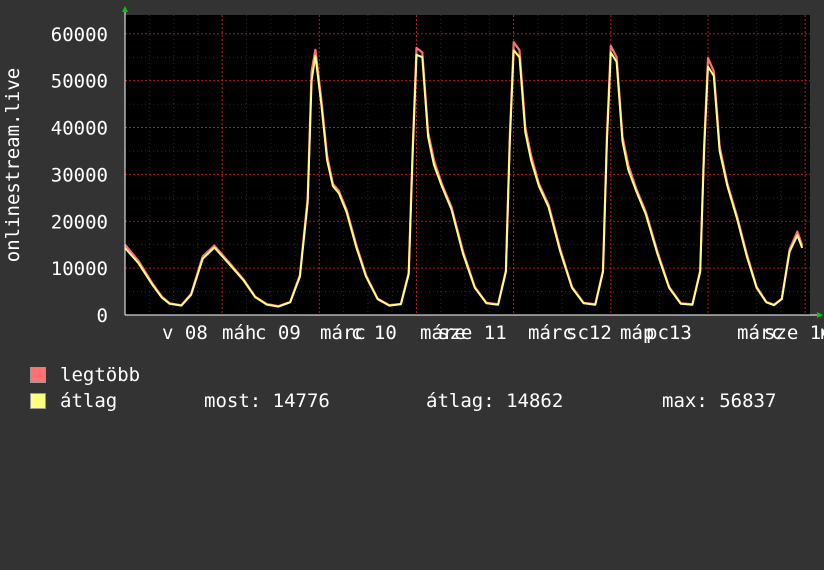 This screenshot has height=570, width=824. I want to click on legend-row-max: legtöbb, so click(85, 375).